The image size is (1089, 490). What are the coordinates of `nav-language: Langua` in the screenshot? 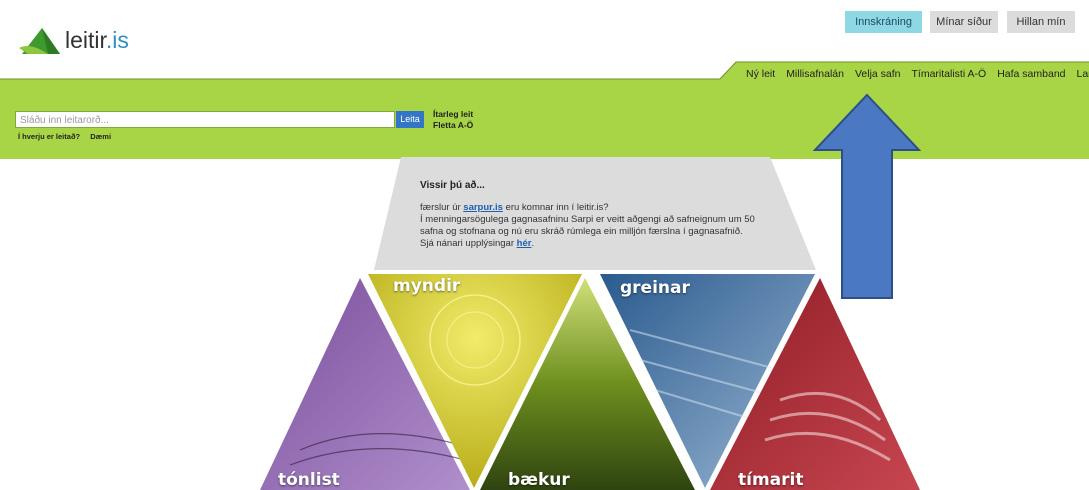 It's located at (1083, 74).